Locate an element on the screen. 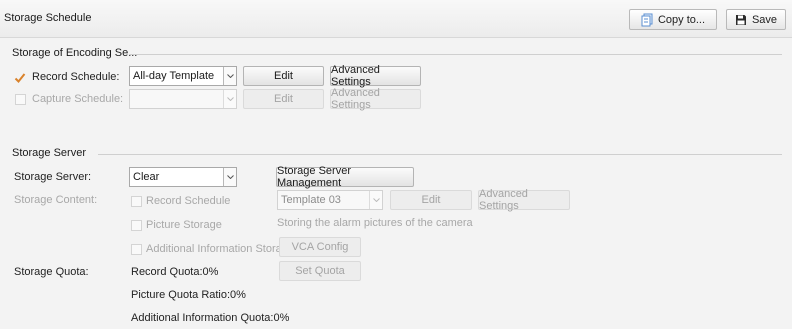 This screenshot has width=792, height=329. floppy-disk-icon is located at coordinates (741, 20).